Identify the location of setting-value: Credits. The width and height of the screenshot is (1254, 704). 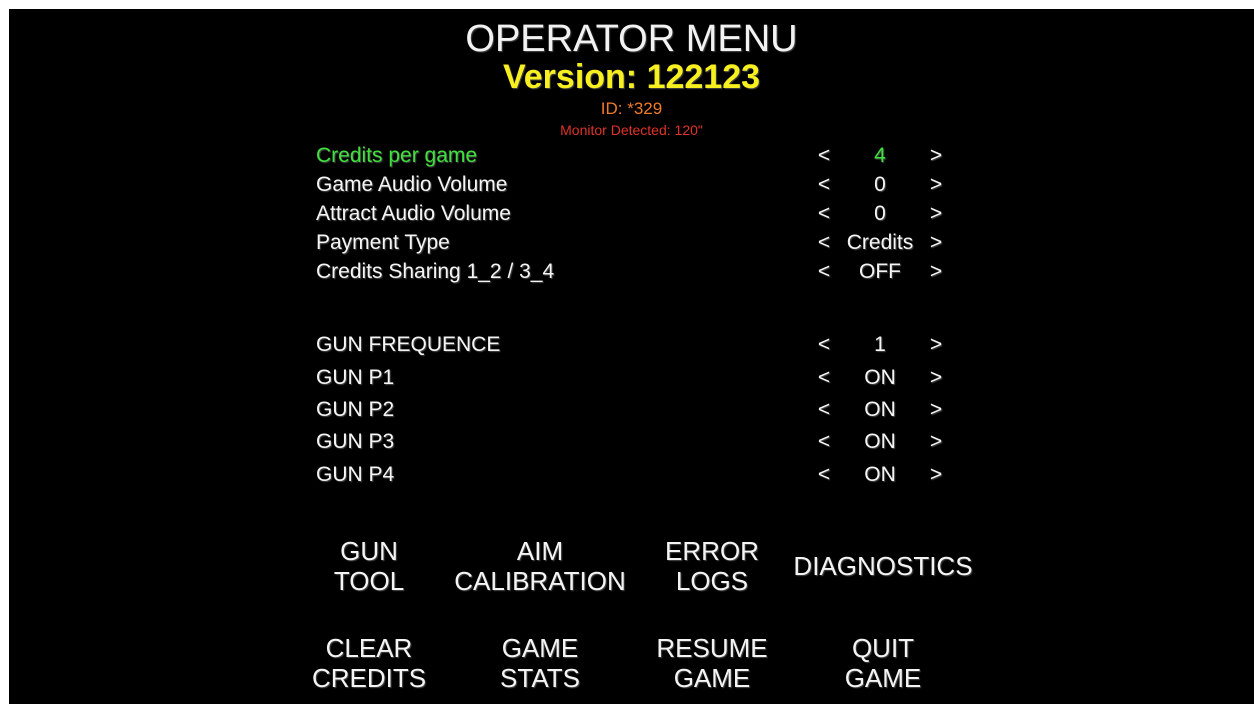
(880, 242).